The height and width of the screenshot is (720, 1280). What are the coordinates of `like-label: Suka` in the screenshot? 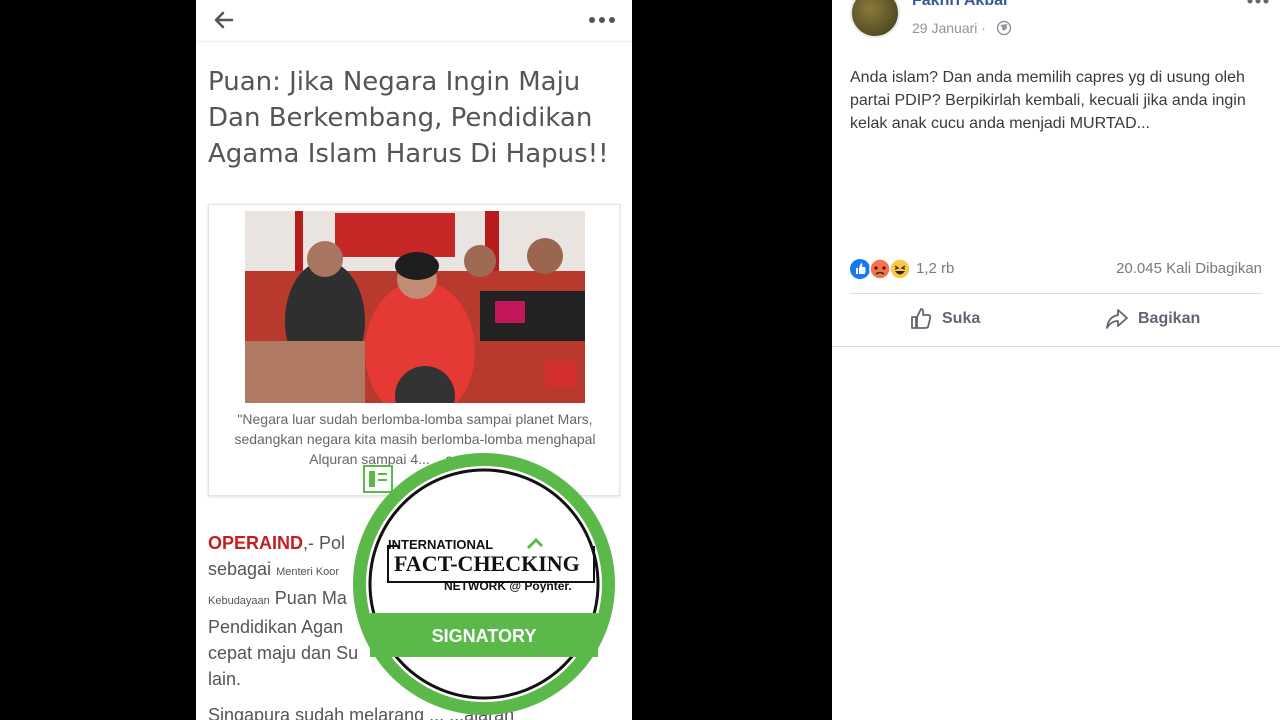 It's located at (961, 318).